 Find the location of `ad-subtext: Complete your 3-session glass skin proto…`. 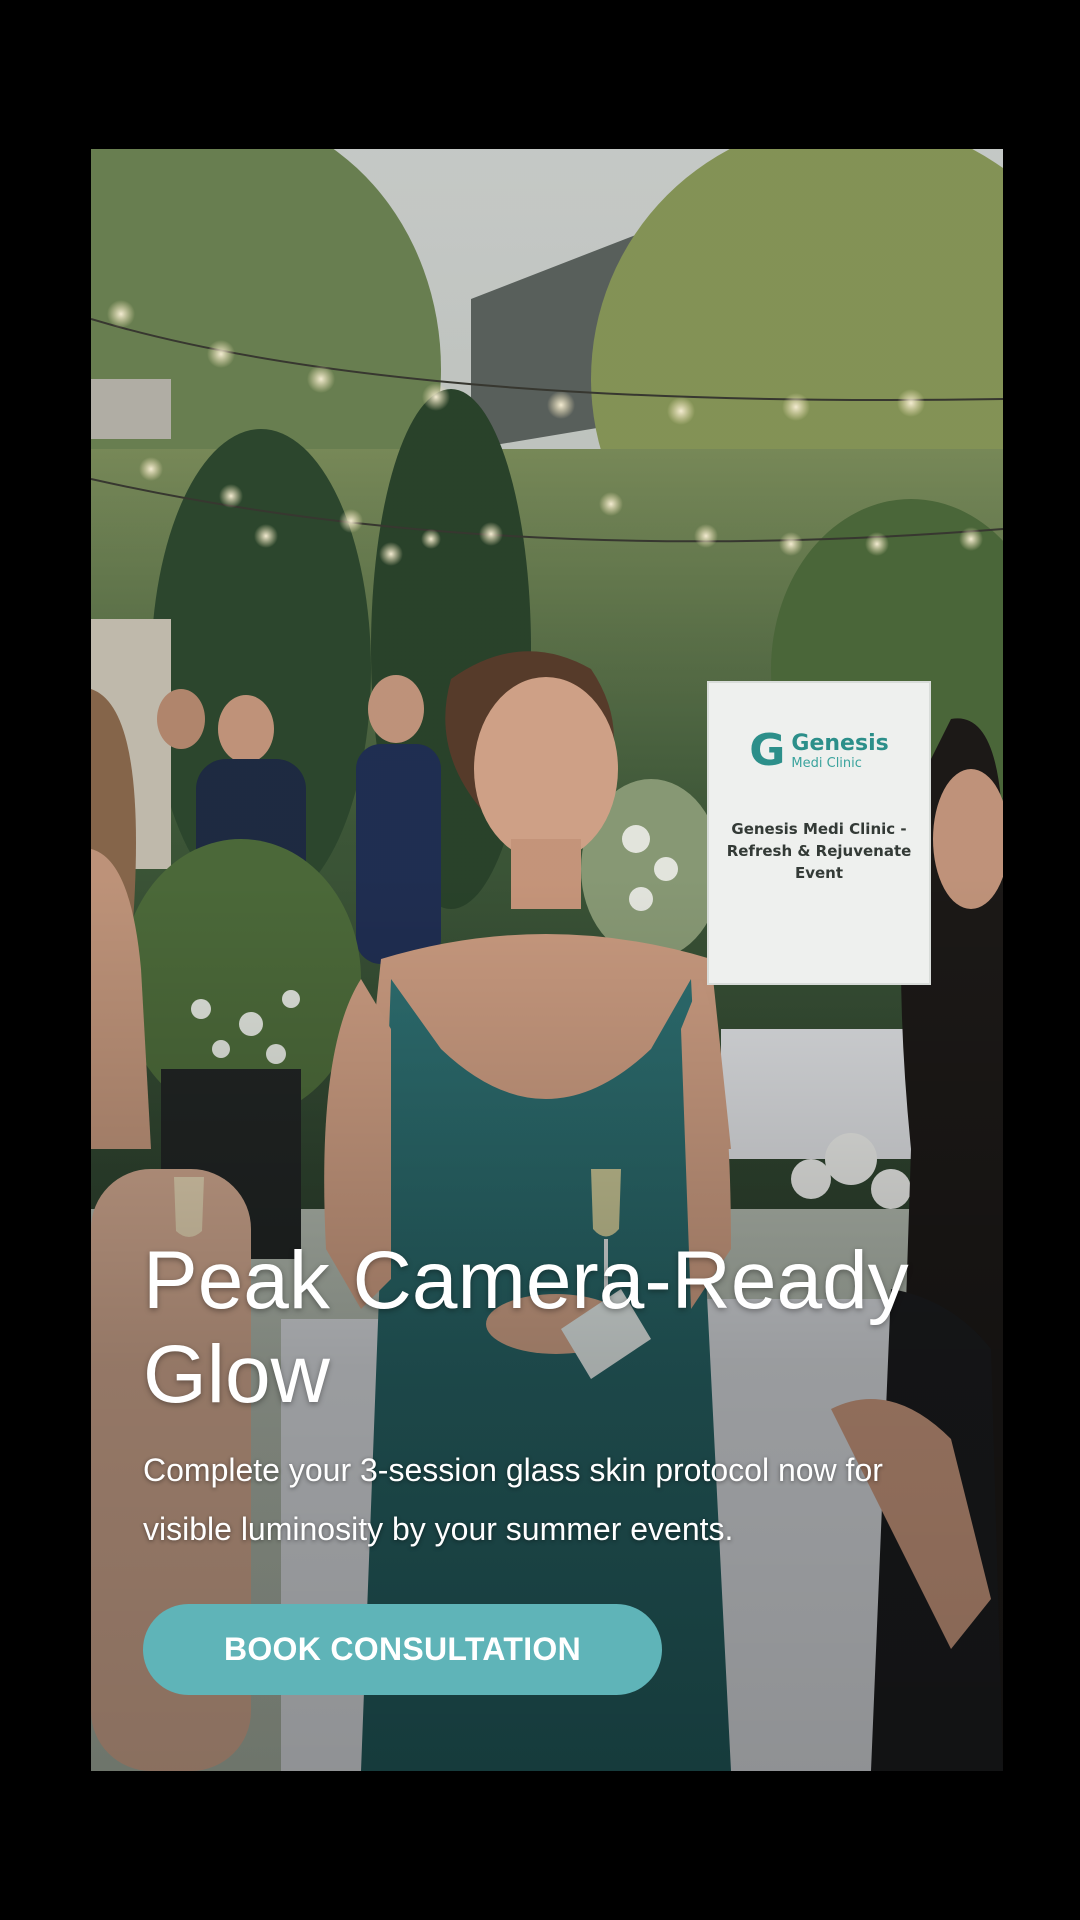

ad-subtext: Complete your 3-session glass skin proto… is located at coordinates (513, 1499).